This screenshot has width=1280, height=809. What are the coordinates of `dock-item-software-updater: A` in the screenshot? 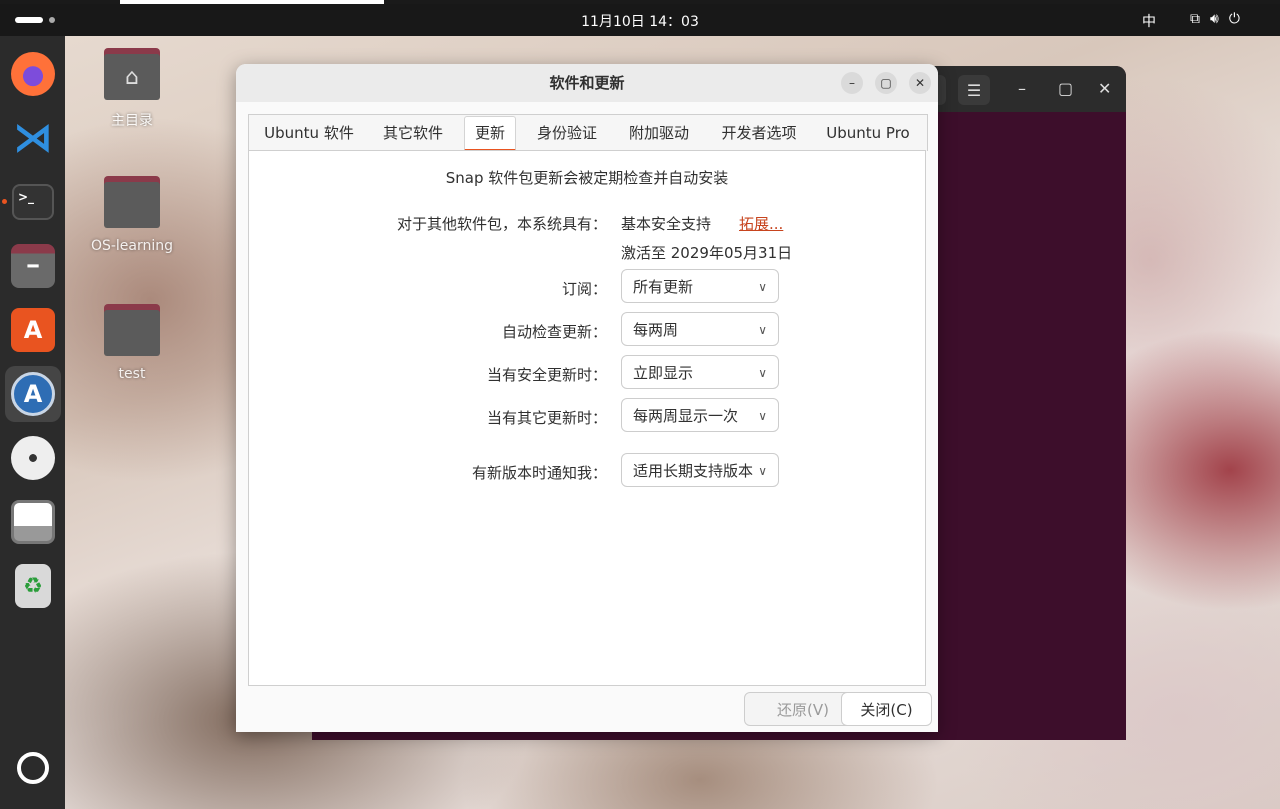 It's located at (33, 394).